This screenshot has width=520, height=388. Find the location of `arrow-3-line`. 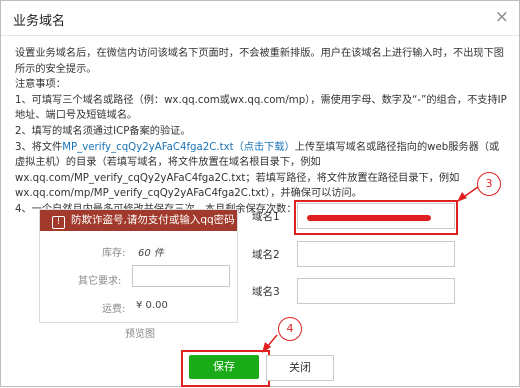

arrow-3-line is located at coordinates (471, 191).